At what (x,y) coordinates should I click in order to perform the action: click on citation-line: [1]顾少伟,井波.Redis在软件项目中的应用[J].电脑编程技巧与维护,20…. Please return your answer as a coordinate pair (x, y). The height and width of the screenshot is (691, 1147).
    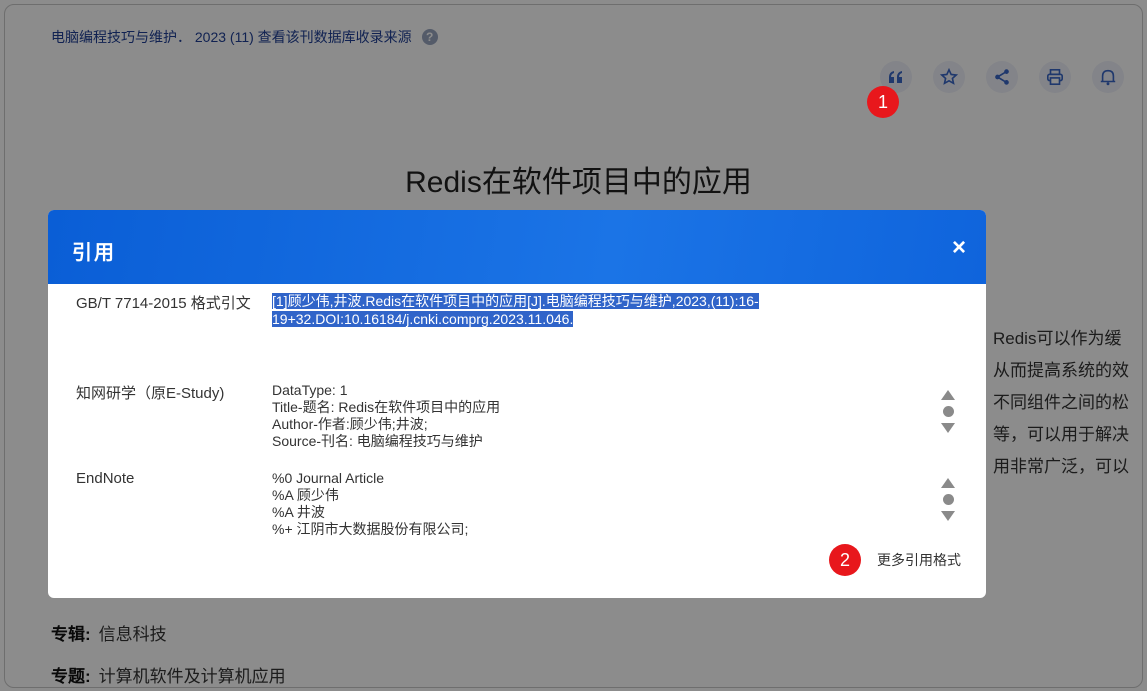
    Looking at the image, I should click on (515, 301).